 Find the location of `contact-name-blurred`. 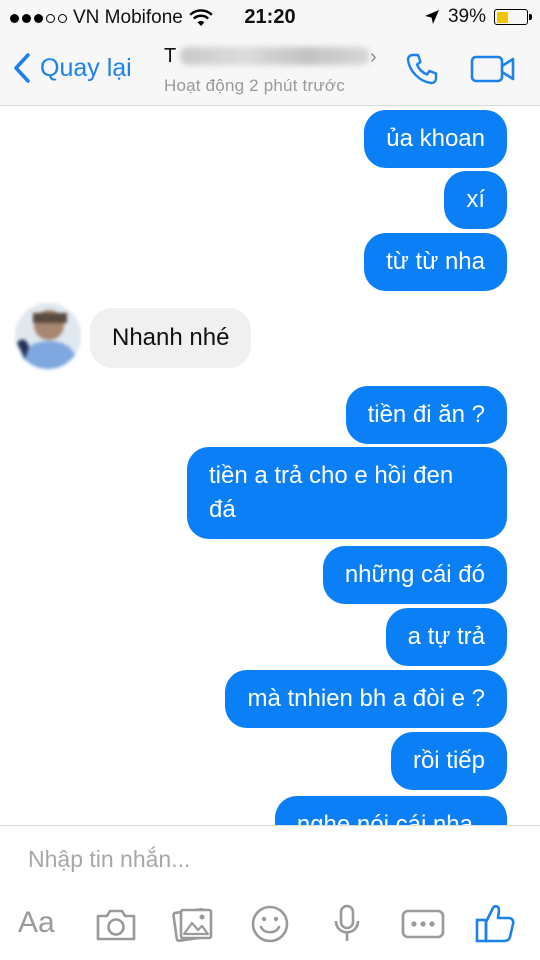

contact-name-blurred is located at coordinates (275, 56).